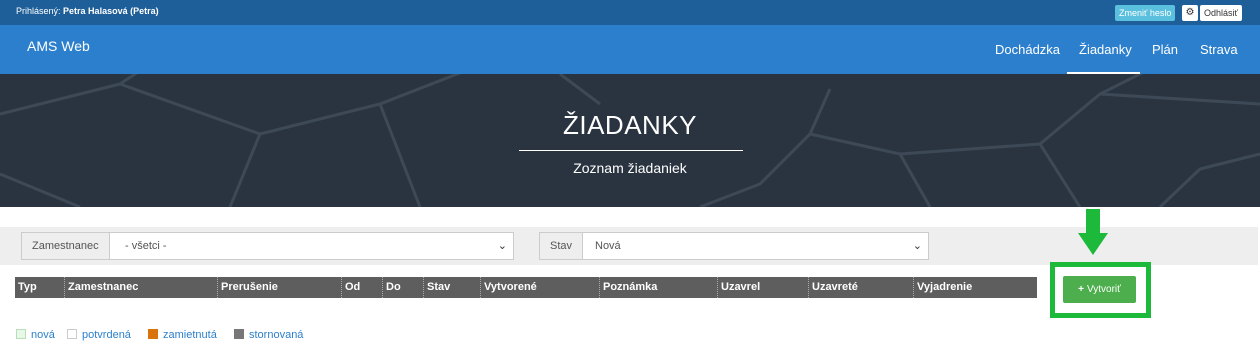 This screenshot has height=355, width=1260. I want to click on column-header-zamestnanec: Zamestnanec, so click(141, 287).